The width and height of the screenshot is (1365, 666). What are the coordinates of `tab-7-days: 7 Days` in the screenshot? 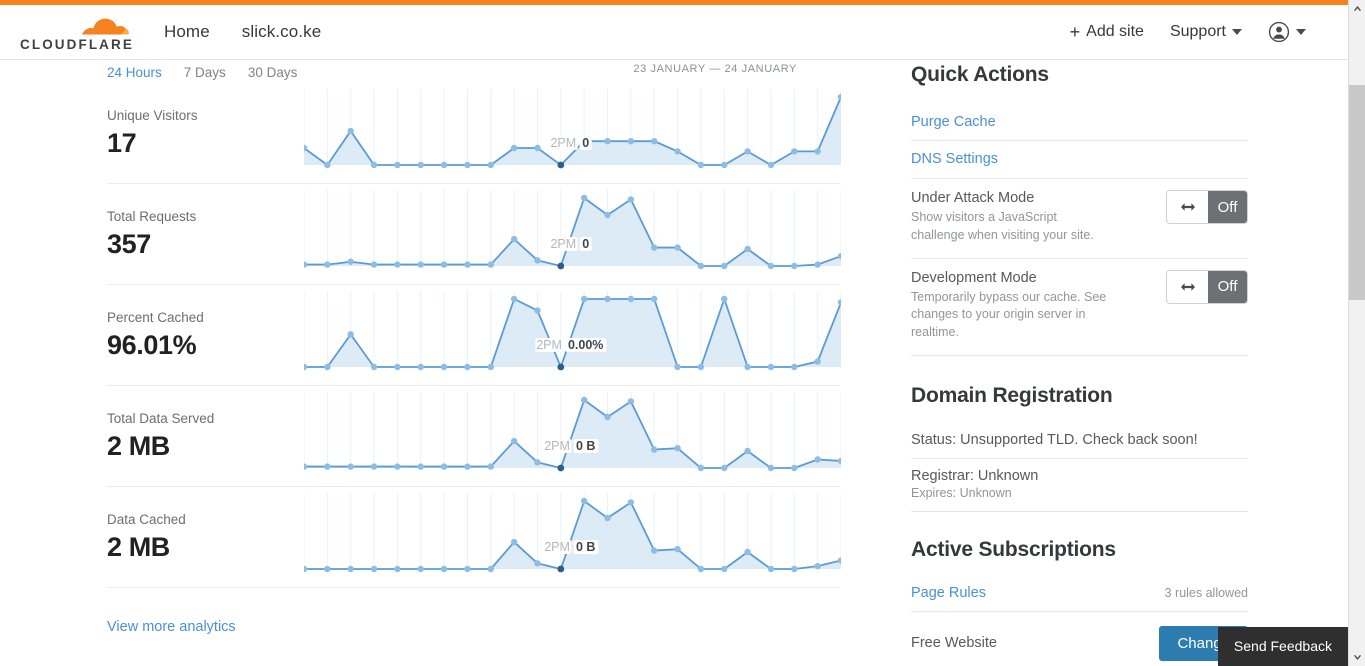 It's located at (205, 72).